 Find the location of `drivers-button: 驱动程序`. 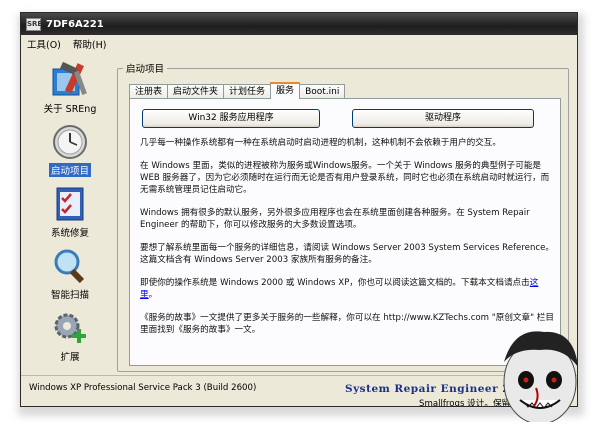

drivers-button: 驱动程序 is located at coordinates (443, 118).